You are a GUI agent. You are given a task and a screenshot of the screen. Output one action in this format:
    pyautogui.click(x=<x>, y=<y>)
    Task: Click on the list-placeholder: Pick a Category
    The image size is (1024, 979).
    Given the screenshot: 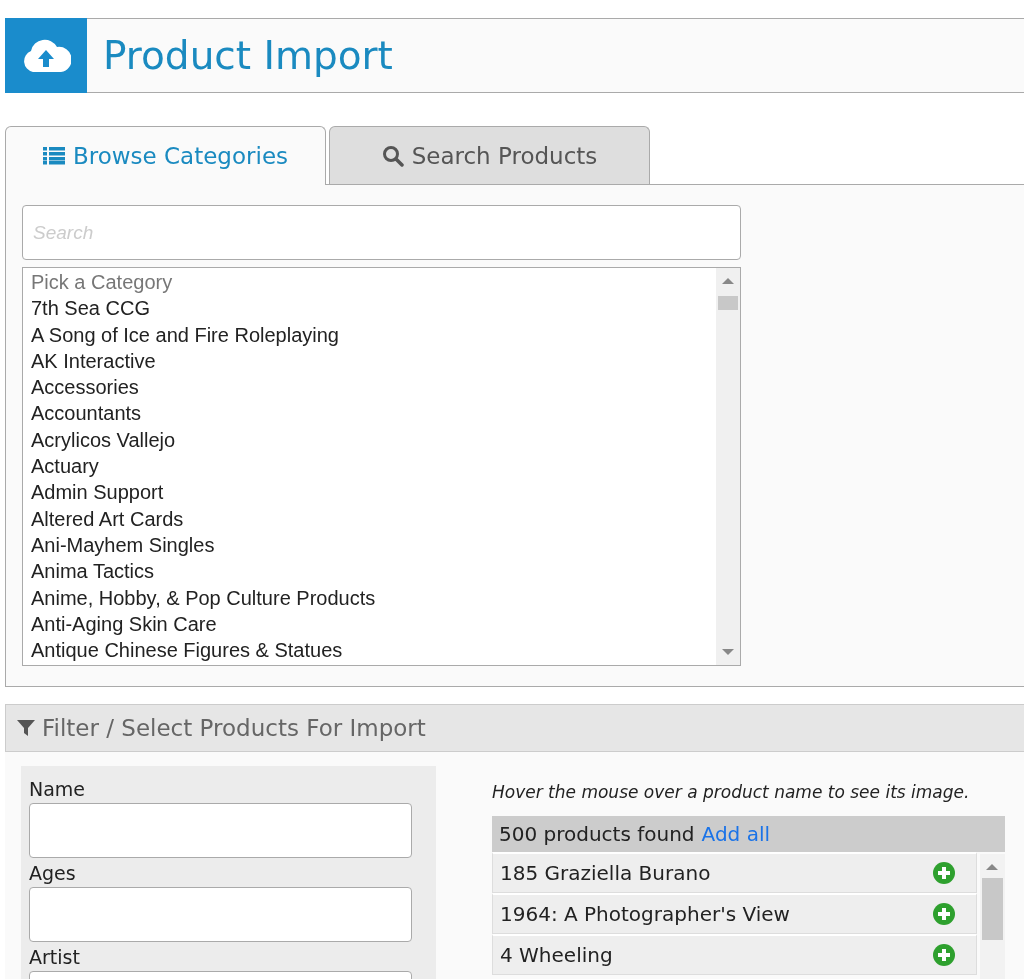 What is the action you would take?
    pyautogui.click(x=102, y=282)
    